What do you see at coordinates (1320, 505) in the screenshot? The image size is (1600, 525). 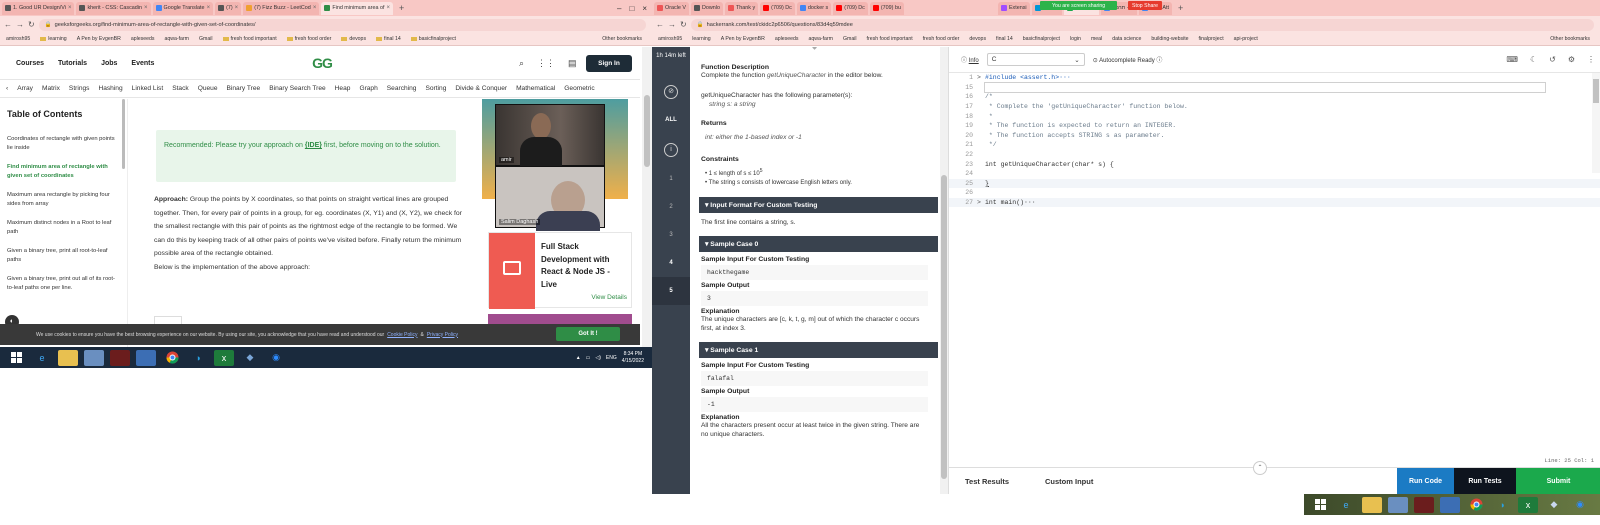 I see `windows-start-icon` at bounding box center [1320, 505].